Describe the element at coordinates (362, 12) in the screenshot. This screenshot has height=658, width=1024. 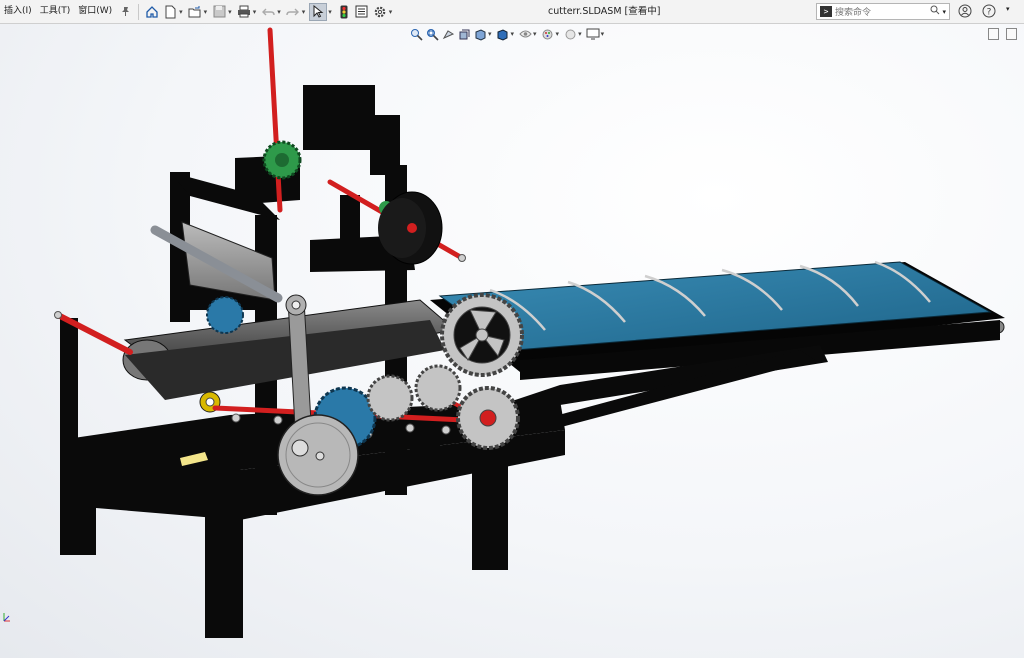
I see `file-properties-icon` at that location.